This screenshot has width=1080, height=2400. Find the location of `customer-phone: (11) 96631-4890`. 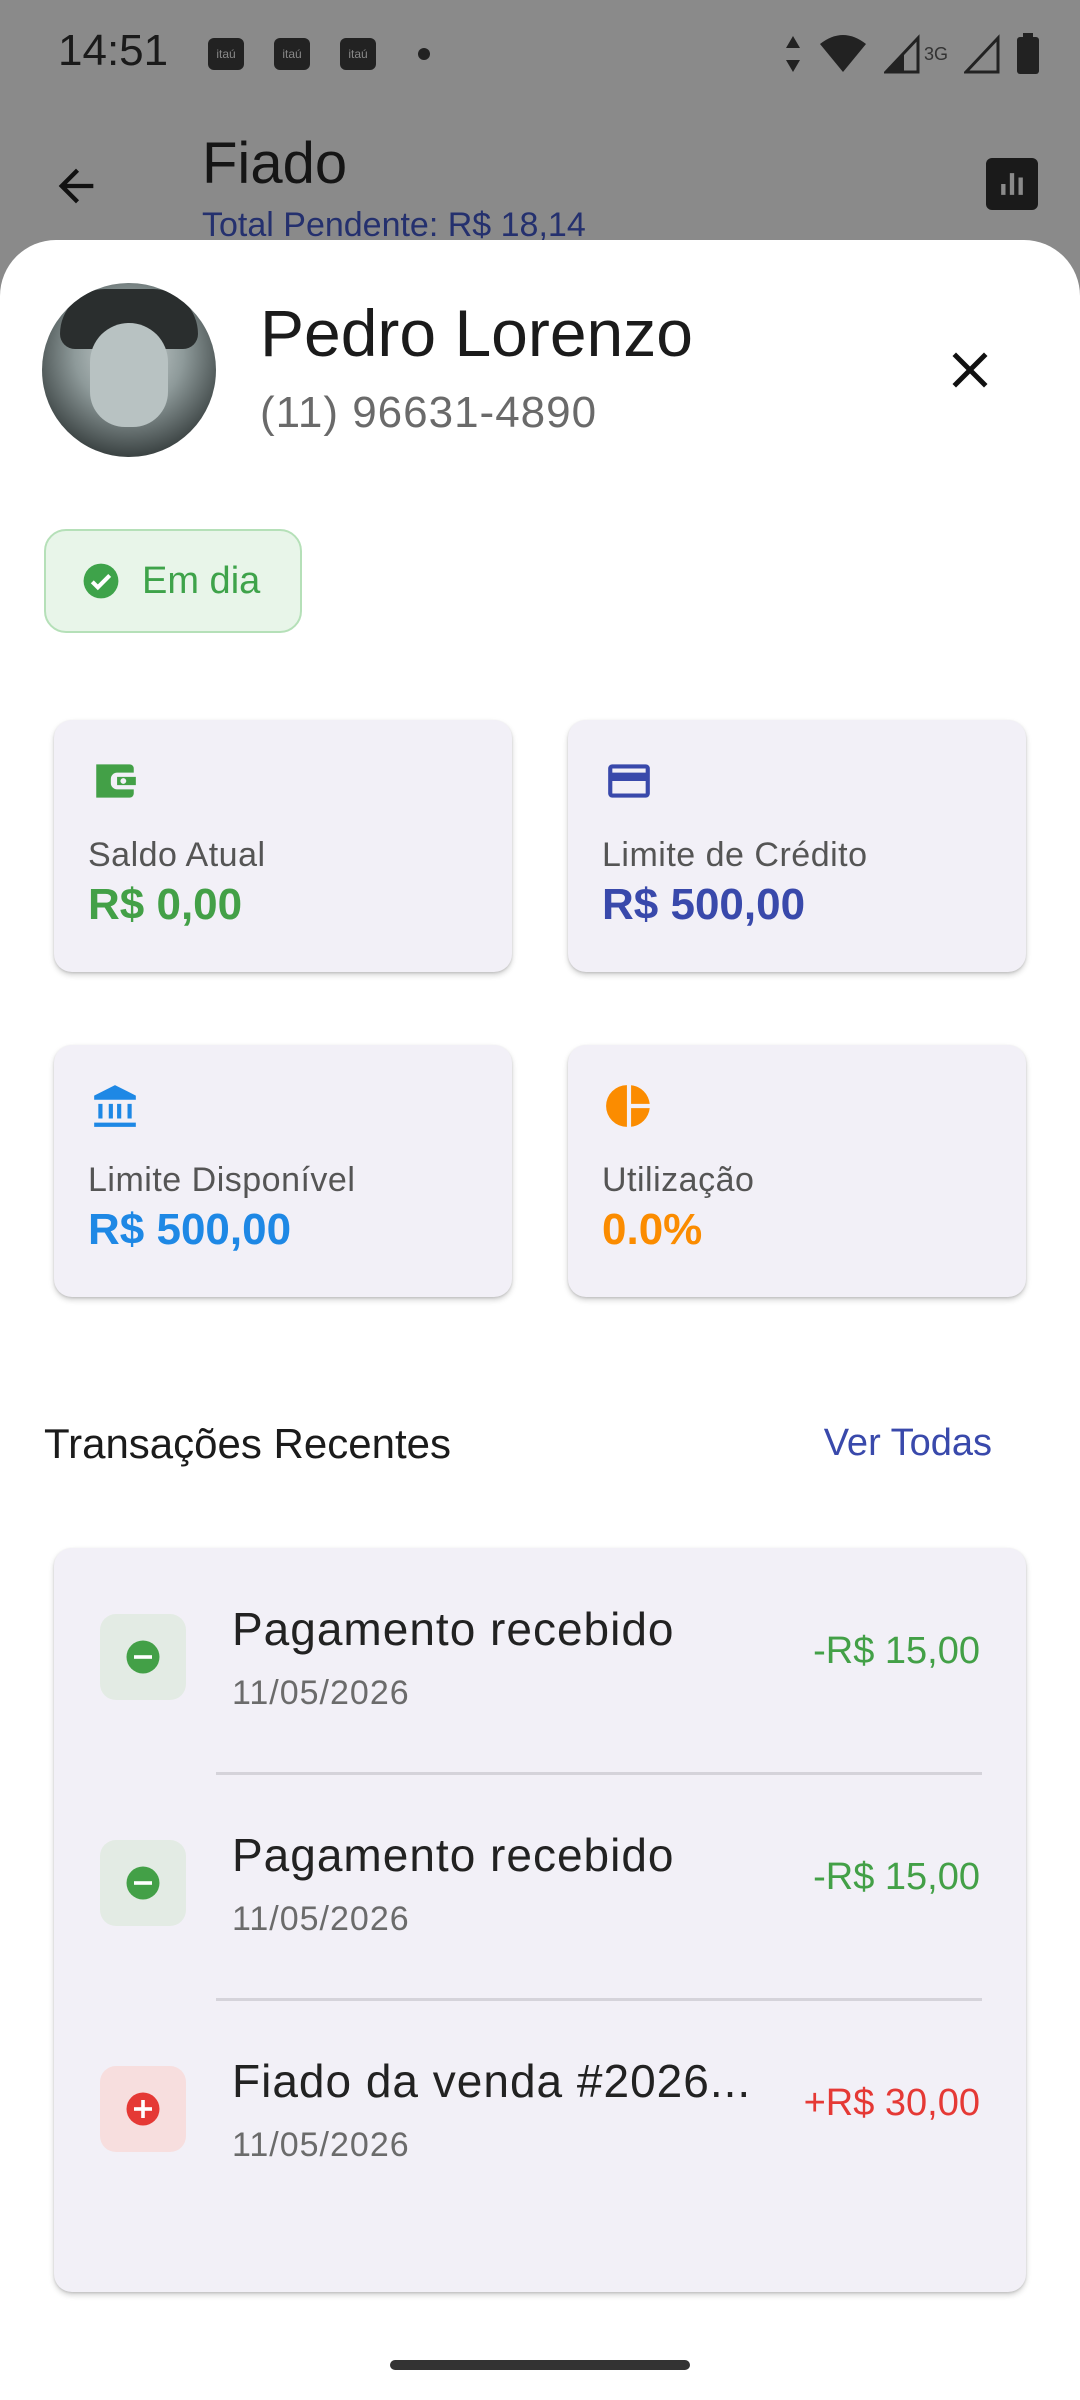

customer-phone: (11) 96631-4890 is located at coordinates (429, 412).